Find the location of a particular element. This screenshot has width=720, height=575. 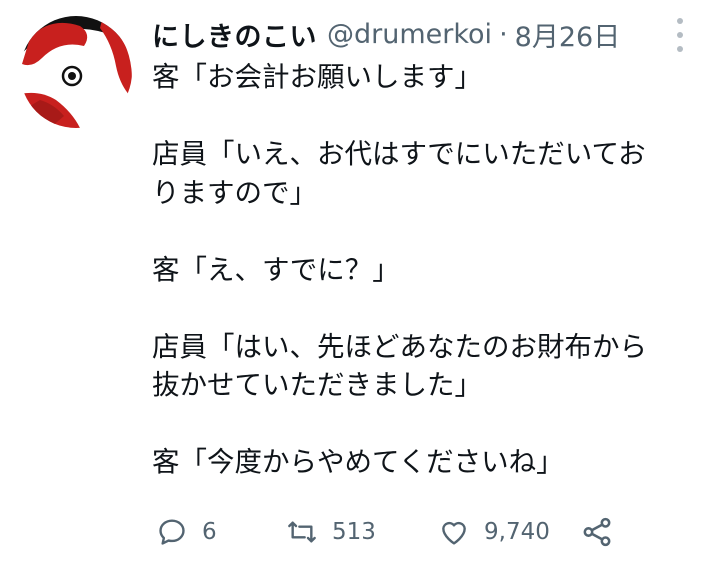

reply-button: 6 is located at coordinates (186, 532).